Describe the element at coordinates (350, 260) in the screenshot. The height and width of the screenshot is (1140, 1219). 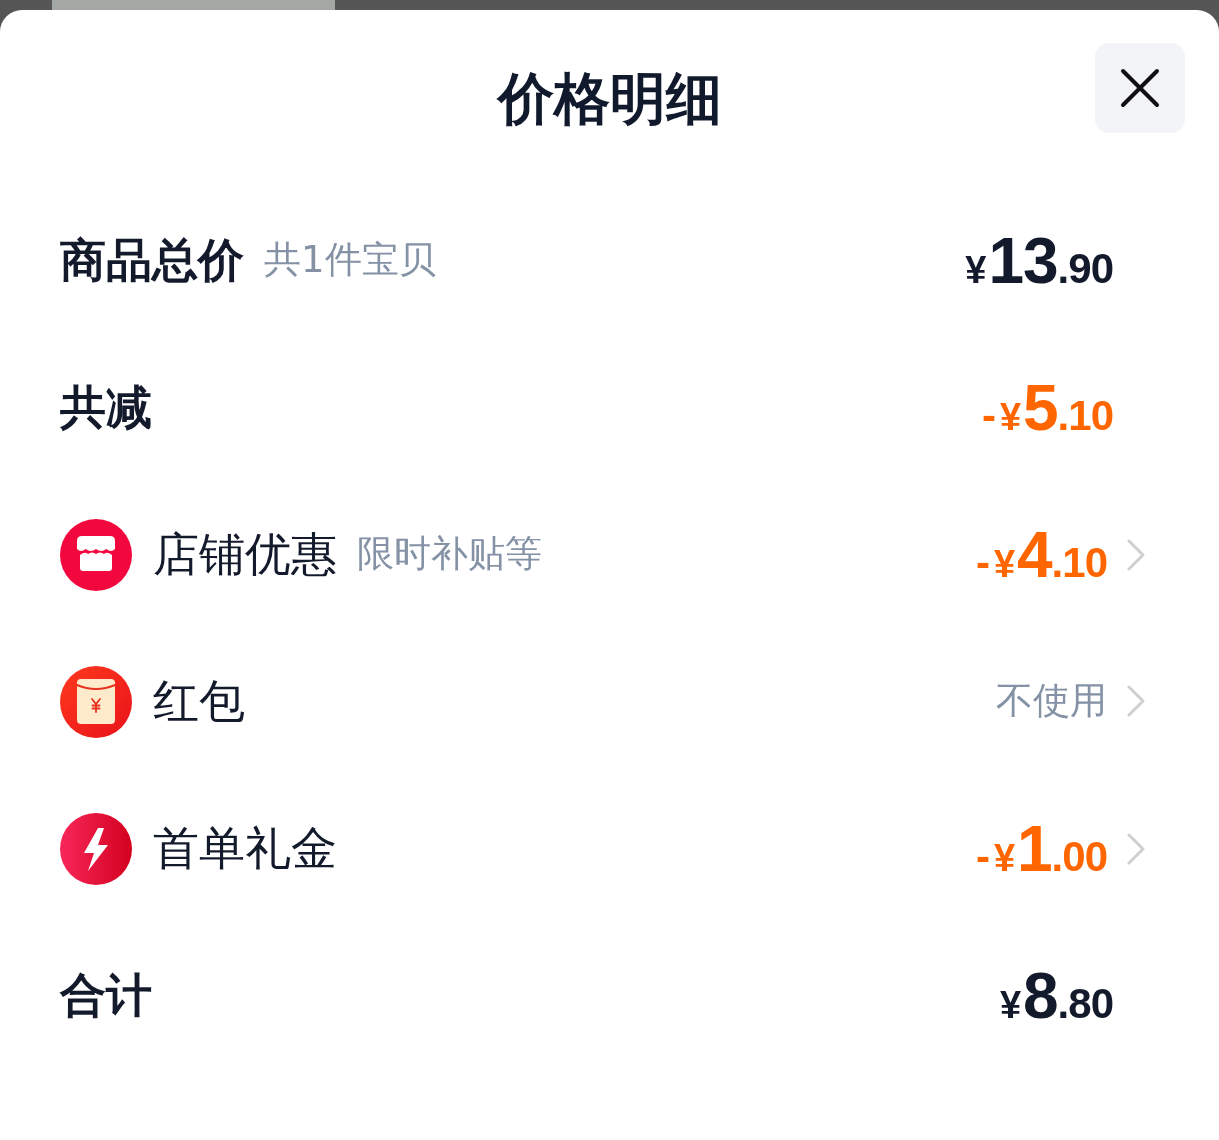
I see `note-text: 共1件宝贝` at that location.